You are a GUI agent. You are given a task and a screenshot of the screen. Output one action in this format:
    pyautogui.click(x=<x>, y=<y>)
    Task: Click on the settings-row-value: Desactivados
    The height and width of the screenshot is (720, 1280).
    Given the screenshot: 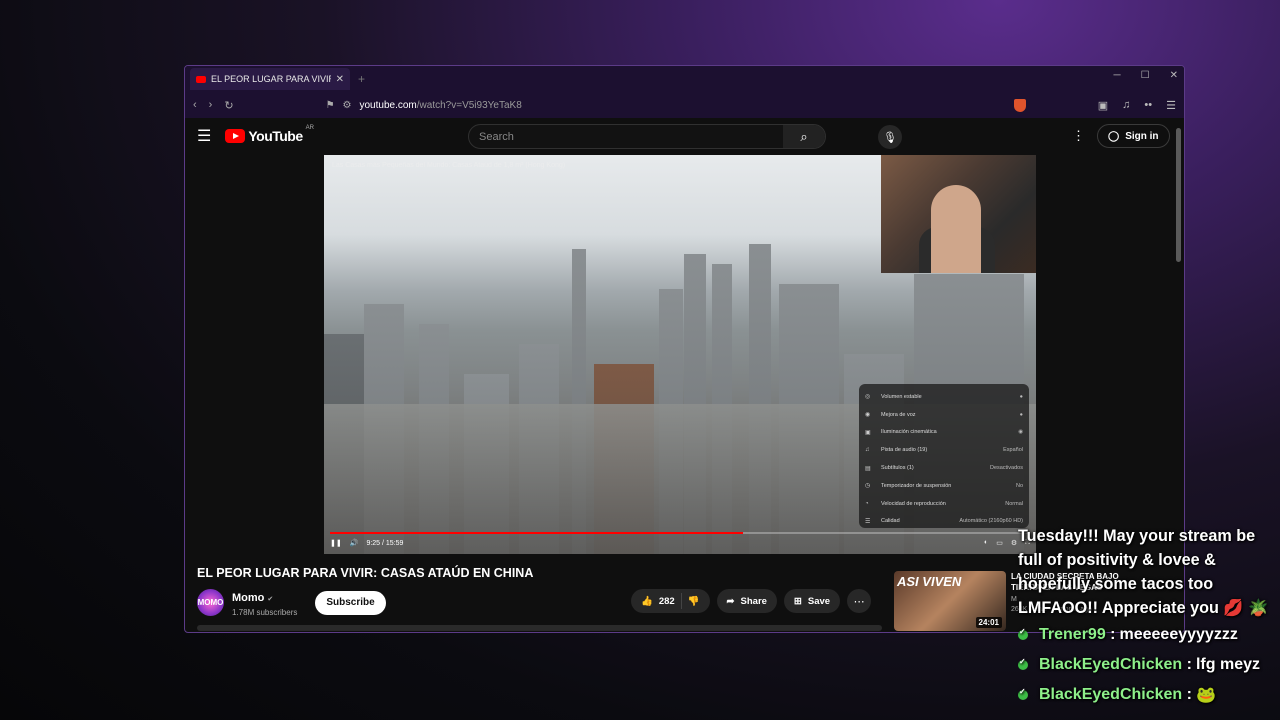 What is the action you would take?
    pyautogui.click(x=1006, y=468)
    